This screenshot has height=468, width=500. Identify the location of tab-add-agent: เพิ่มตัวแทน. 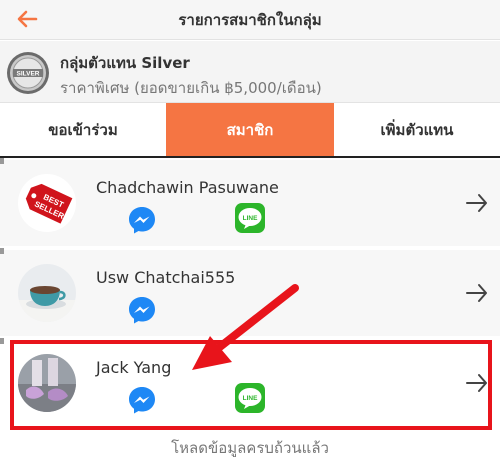
(417, 129).